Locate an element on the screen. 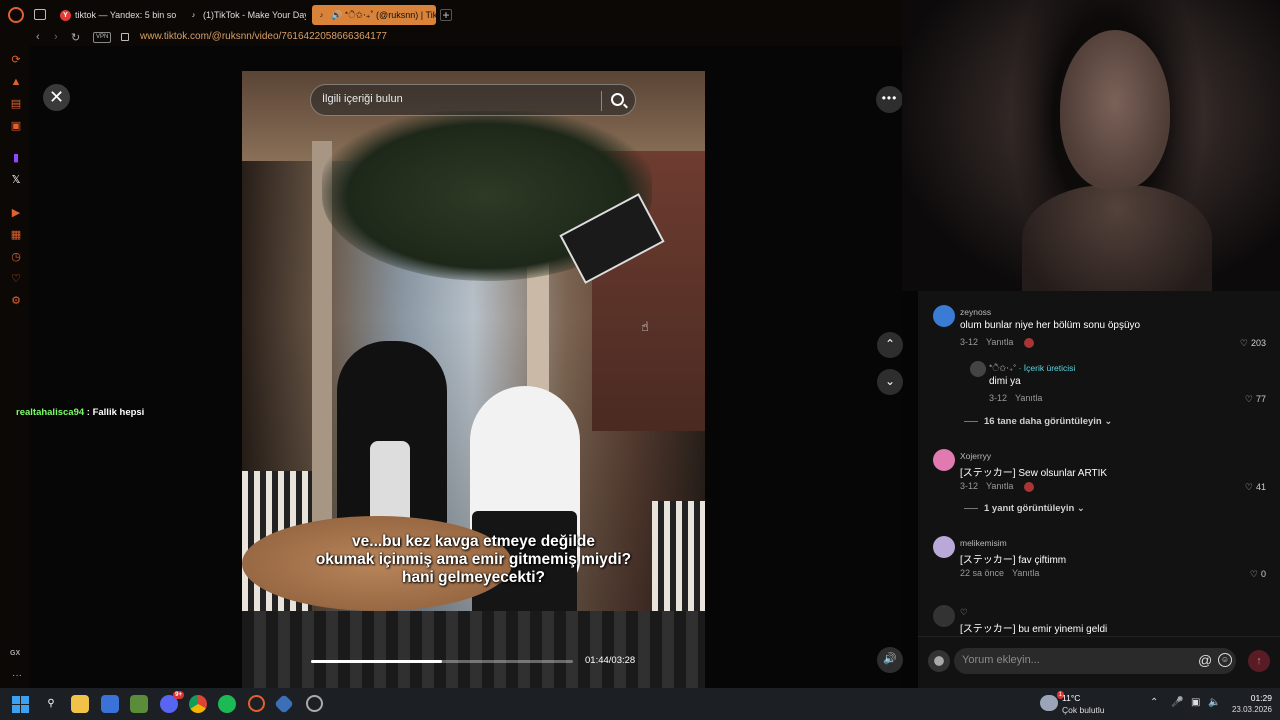  extensions-icon: ▦ is located at coordinates (16, 235).